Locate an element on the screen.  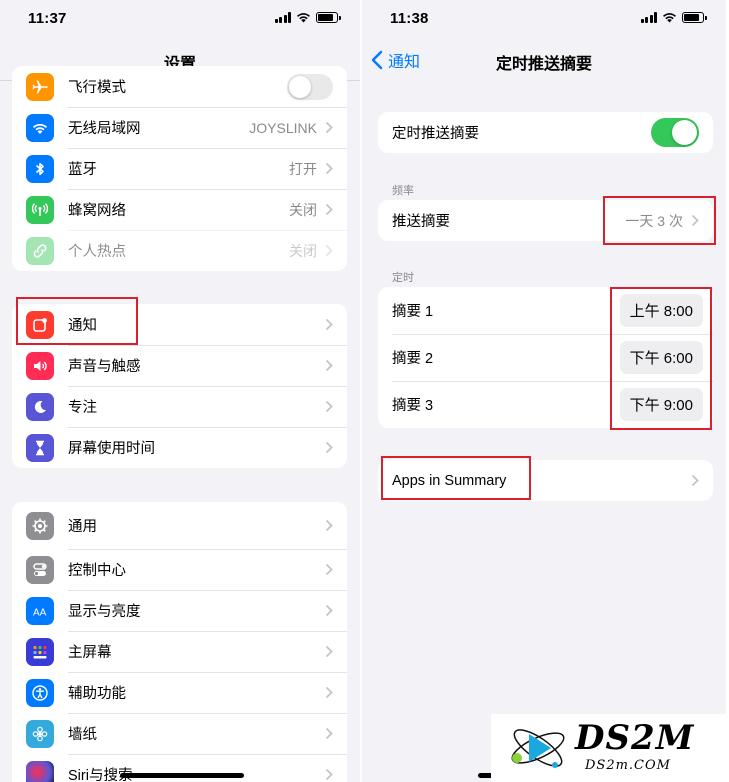
settings-row-bluetooth: 蓝牙 打开 is located at coordinates (179, 168).